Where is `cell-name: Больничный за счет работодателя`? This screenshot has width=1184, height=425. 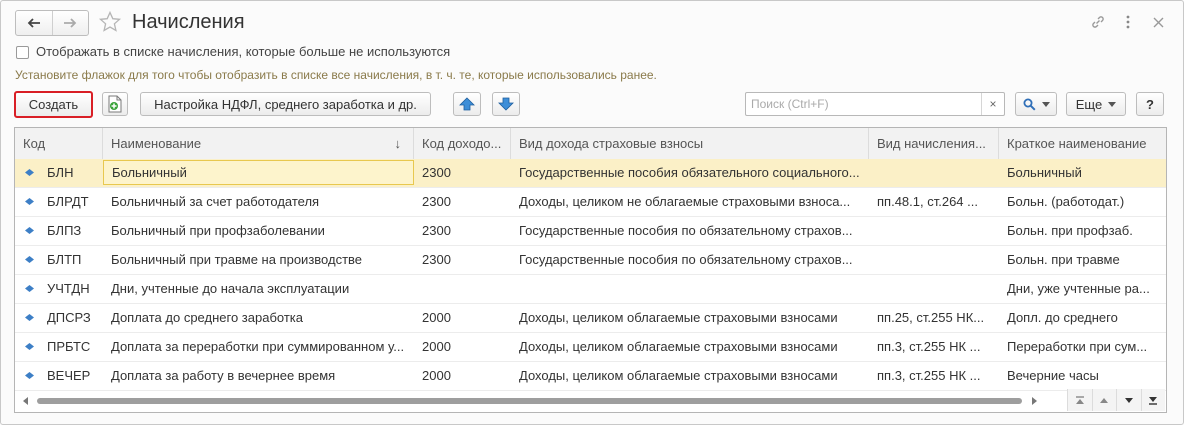
cell-name: Больничный за счет работодателя is located at coordinates (258, 202).